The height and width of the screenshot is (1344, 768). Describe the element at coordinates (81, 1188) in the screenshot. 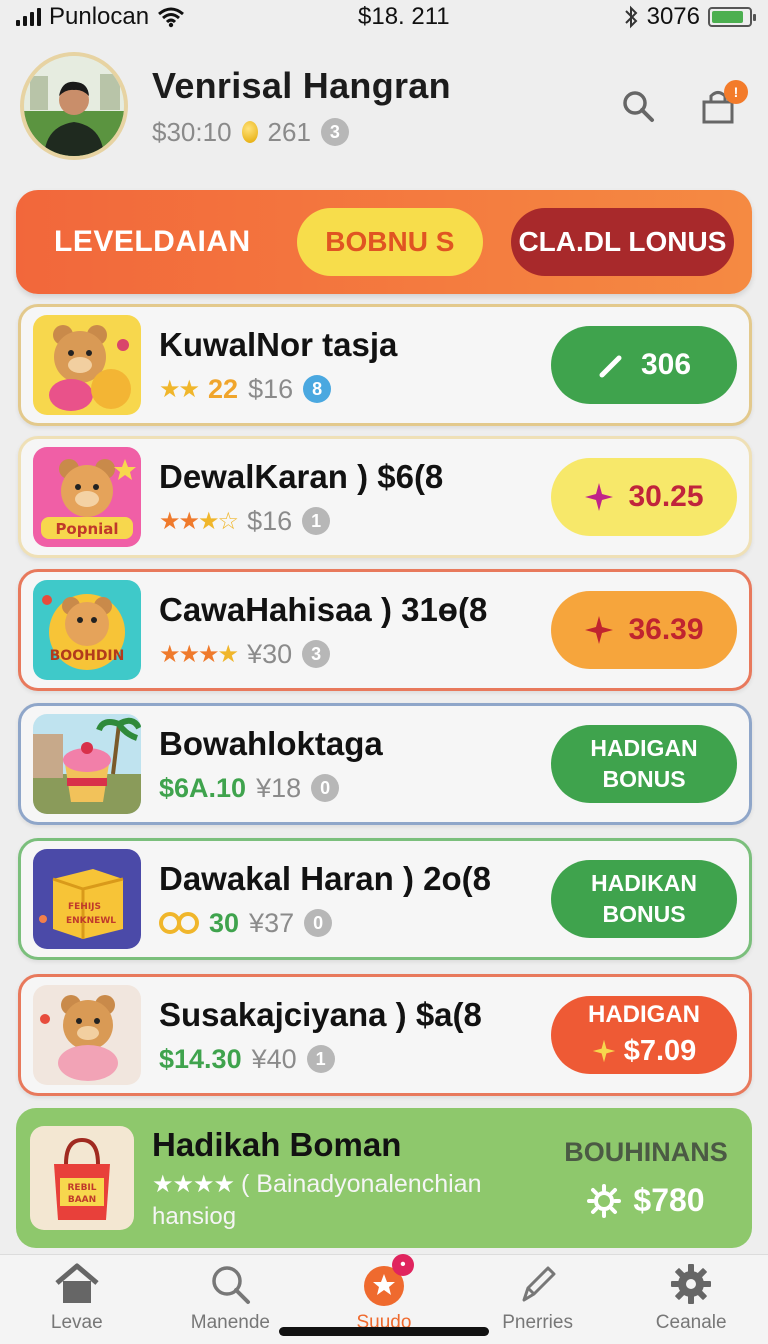

I see `svg-text: REBIL` at that location.